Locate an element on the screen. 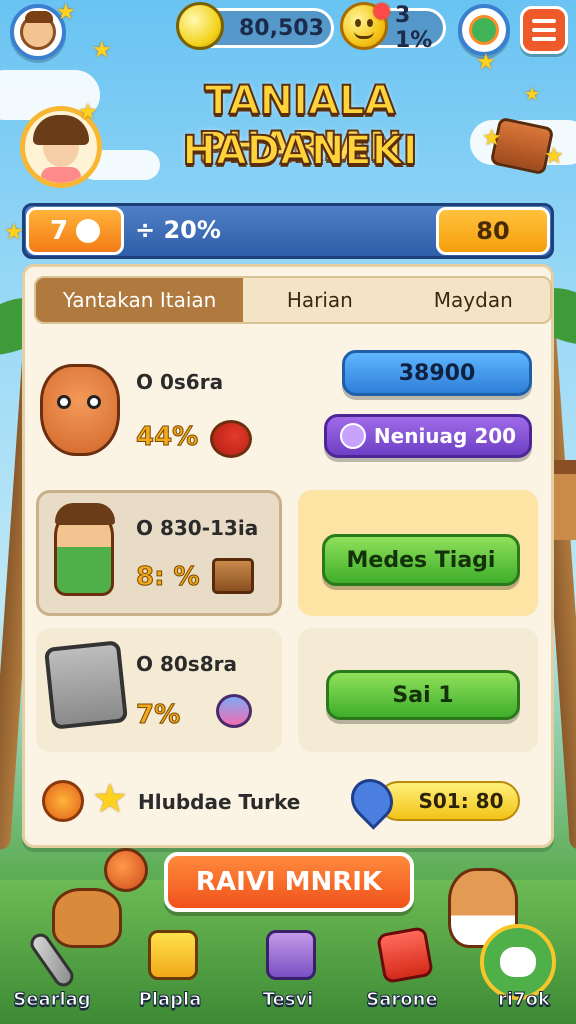  nav-chat: ri7ok is located at coordinates (524, 970).